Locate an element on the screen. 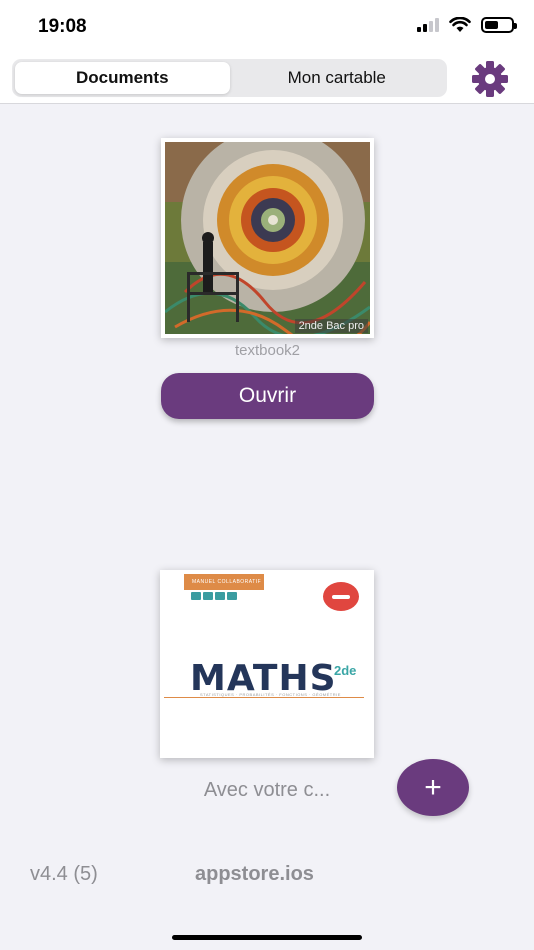  cover-badge: MANUEL COLLABORATIF is located at coordinates (224, 582).